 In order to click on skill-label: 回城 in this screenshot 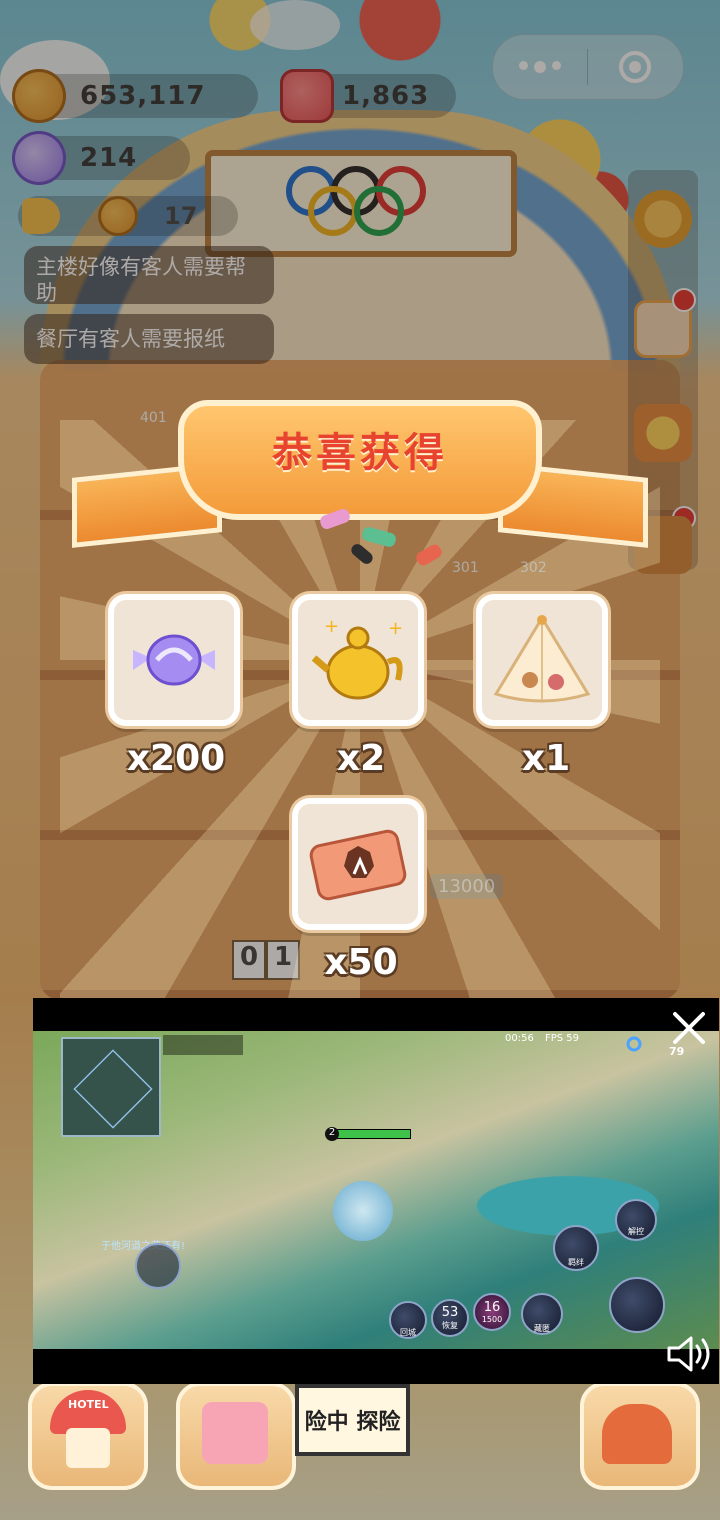, I will do `click(408, 1332)`.